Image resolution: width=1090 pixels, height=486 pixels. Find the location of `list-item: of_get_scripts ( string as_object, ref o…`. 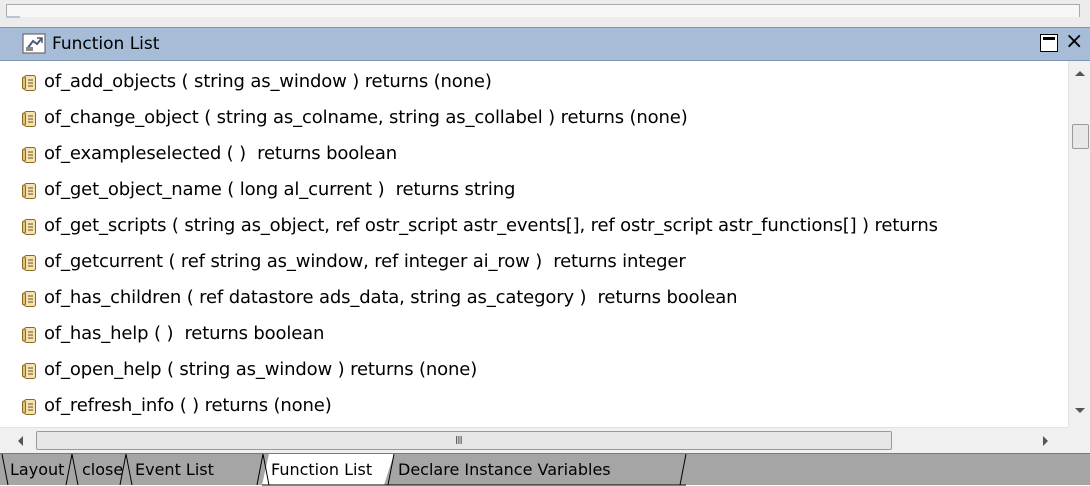

list-item: of_get_scripts ( string as_object, ref o… is located at coordinates (534, 226).